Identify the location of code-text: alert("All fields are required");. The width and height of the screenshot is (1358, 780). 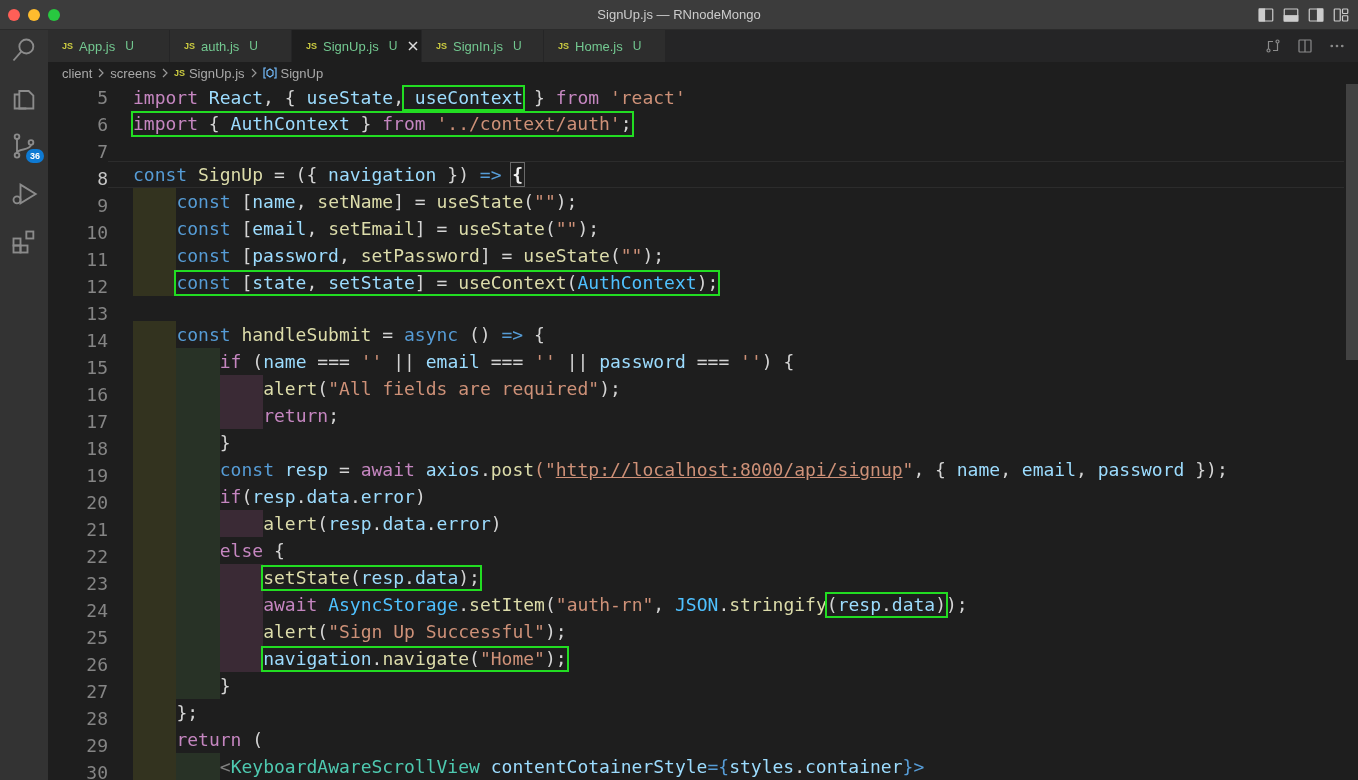
(442, 389).